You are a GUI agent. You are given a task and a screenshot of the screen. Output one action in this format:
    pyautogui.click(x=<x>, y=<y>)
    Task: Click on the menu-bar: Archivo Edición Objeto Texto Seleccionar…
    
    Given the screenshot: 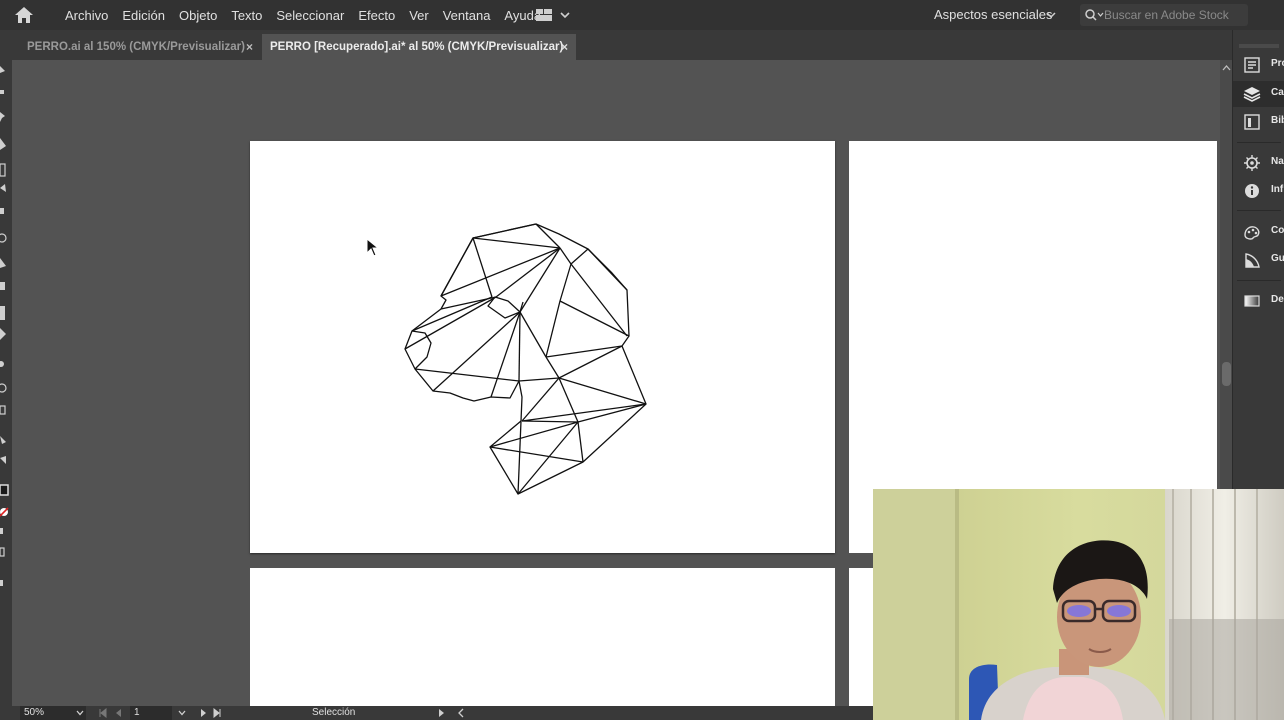 What is the action you would take?
    pyautogui.click(x=642, y=15)
    